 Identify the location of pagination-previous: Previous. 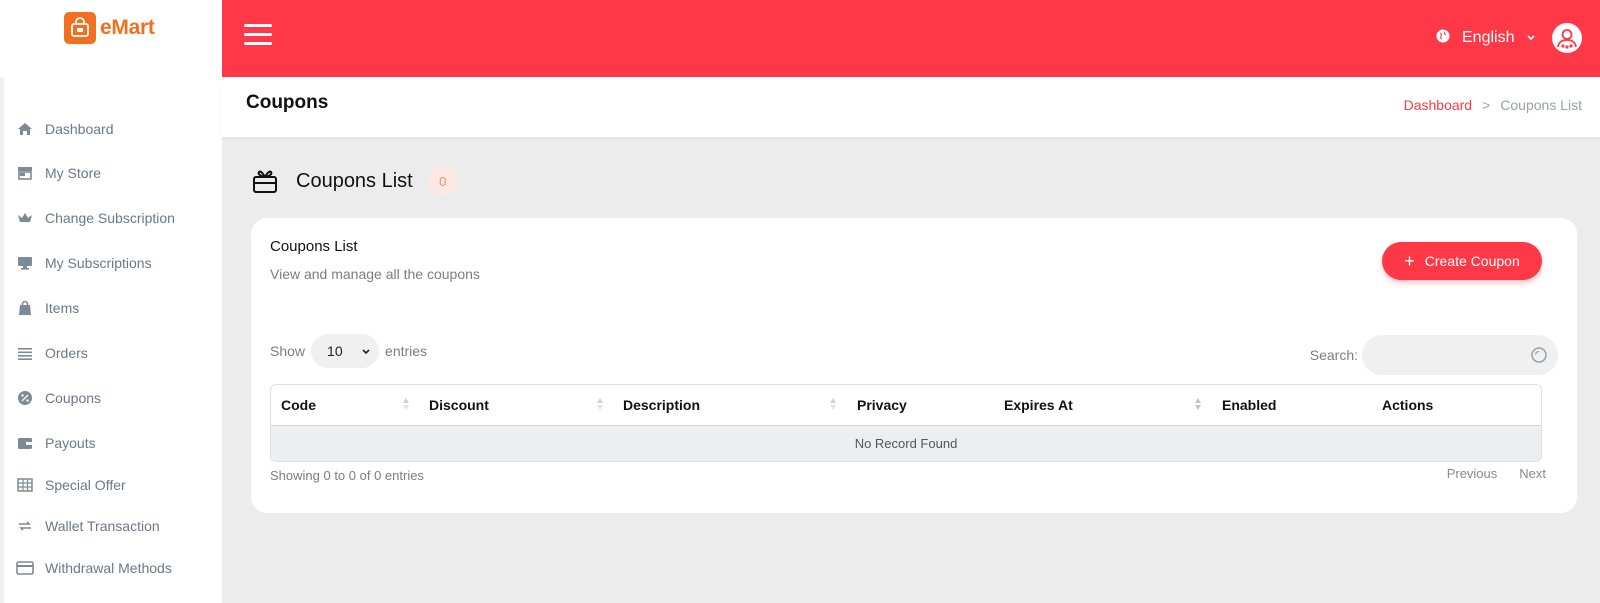
(1472, 473).